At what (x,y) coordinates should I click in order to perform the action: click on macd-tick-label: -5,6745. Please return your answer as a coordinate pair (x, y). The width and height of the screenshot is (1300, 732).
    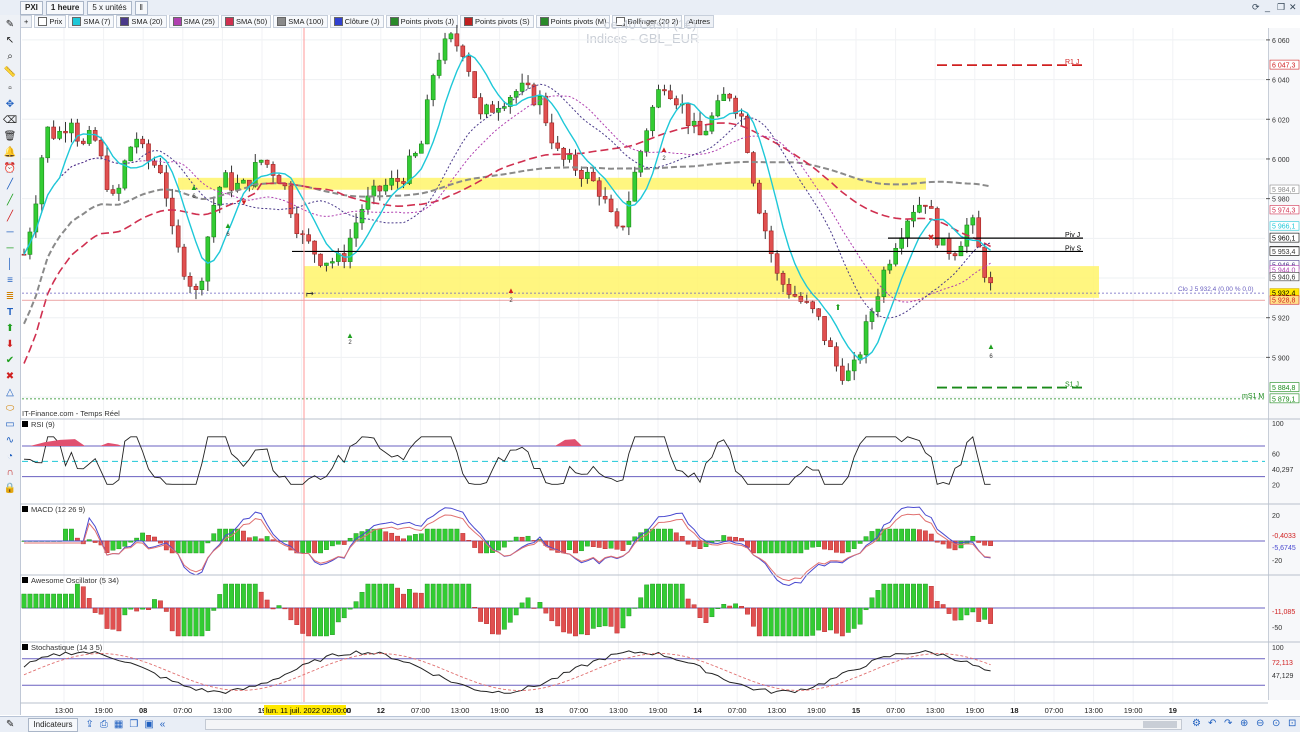
    Looking at the image, I should click on (1284, 548).